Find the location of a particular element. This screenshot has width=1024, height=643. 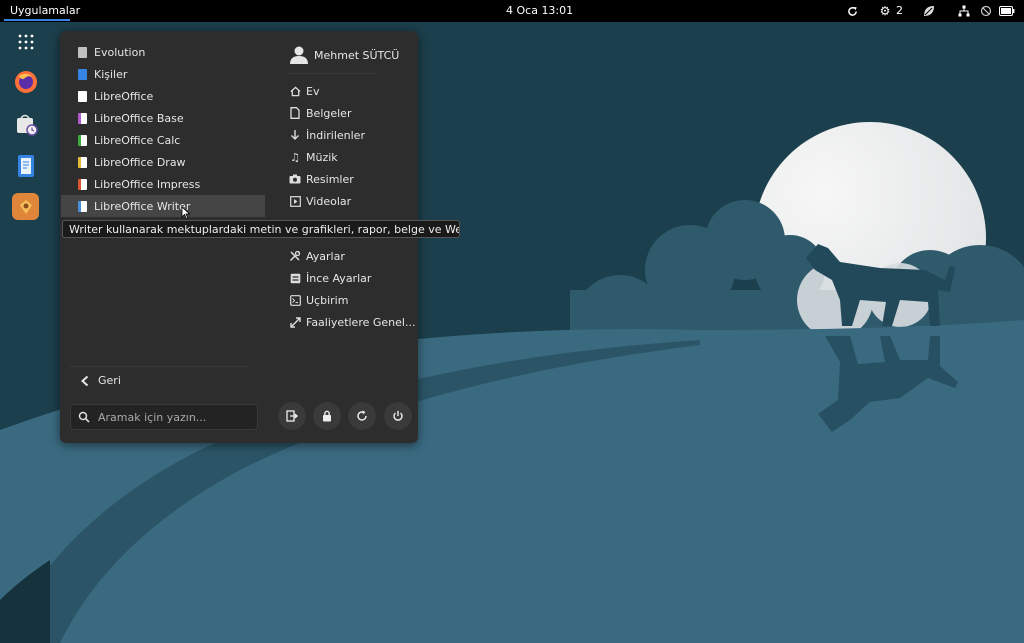

refresh-icon is located at coordinates (852, 11).